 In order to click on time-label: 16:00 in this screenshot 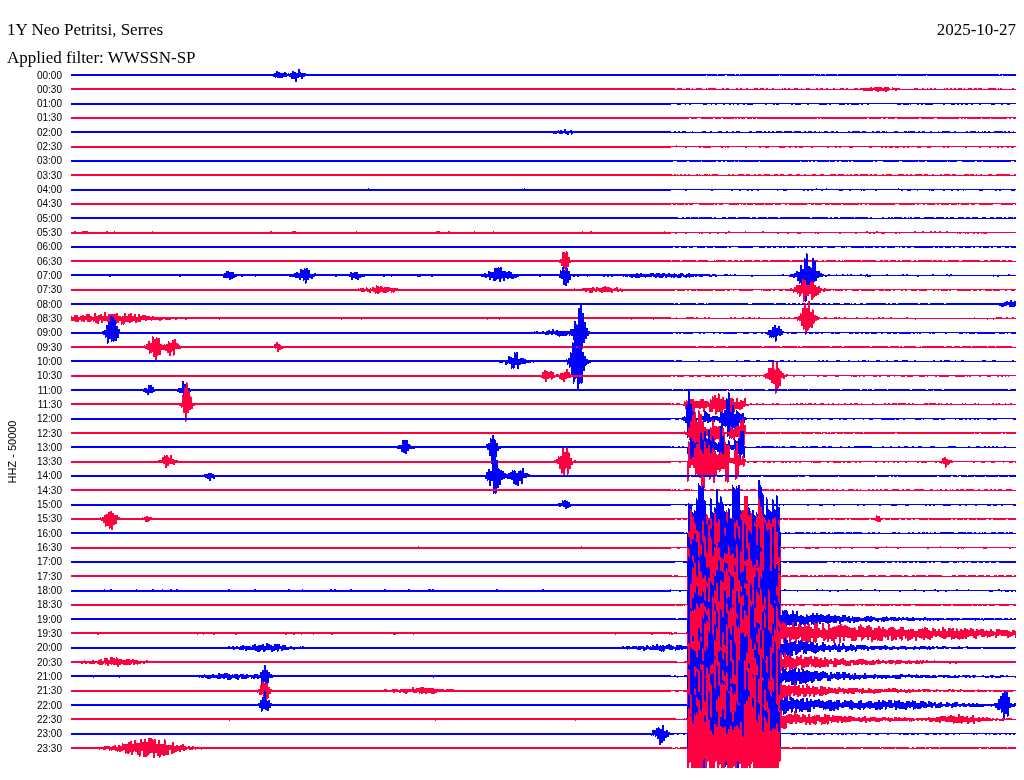, I will do `click(49, 533)`.